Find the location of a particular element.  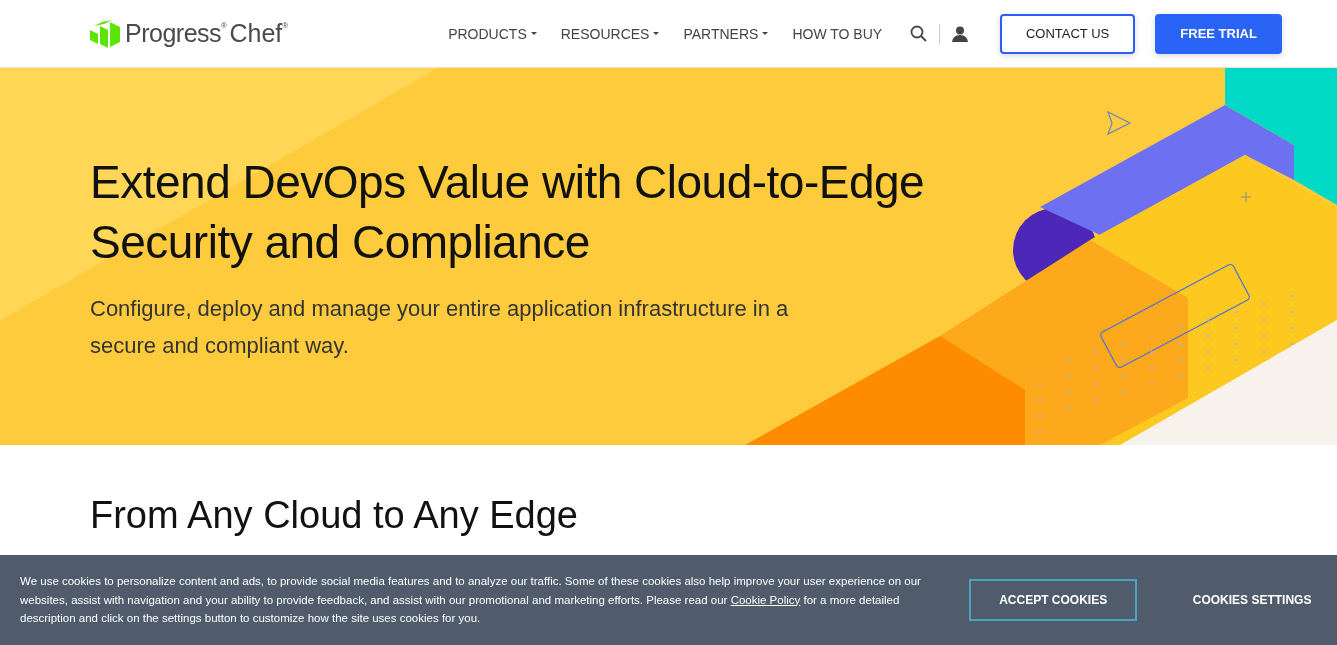

cookie-button: COOKIES SETTINGS is located at coordinates (1252, 600).